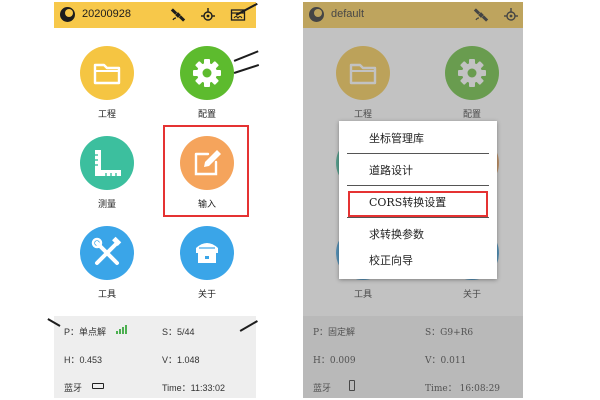 The height and width of the screenshot is (400, 600). Describe the element at coordinates (418, 171) in the screenshot. I see `menu-item-road-design: 道路设计` at that location.